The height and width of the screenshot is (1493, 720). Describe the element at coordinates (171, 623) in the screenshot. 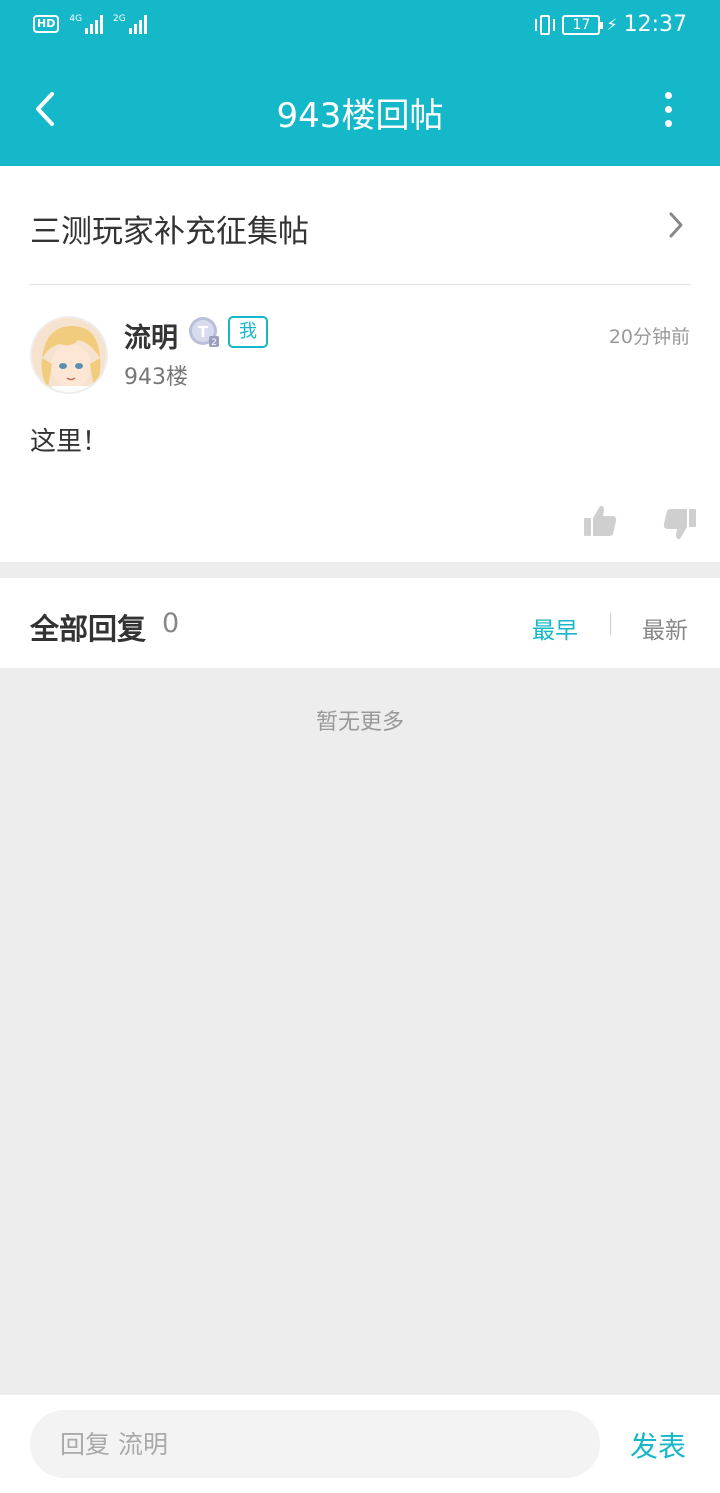

I see `replies-count: 0` at that location.